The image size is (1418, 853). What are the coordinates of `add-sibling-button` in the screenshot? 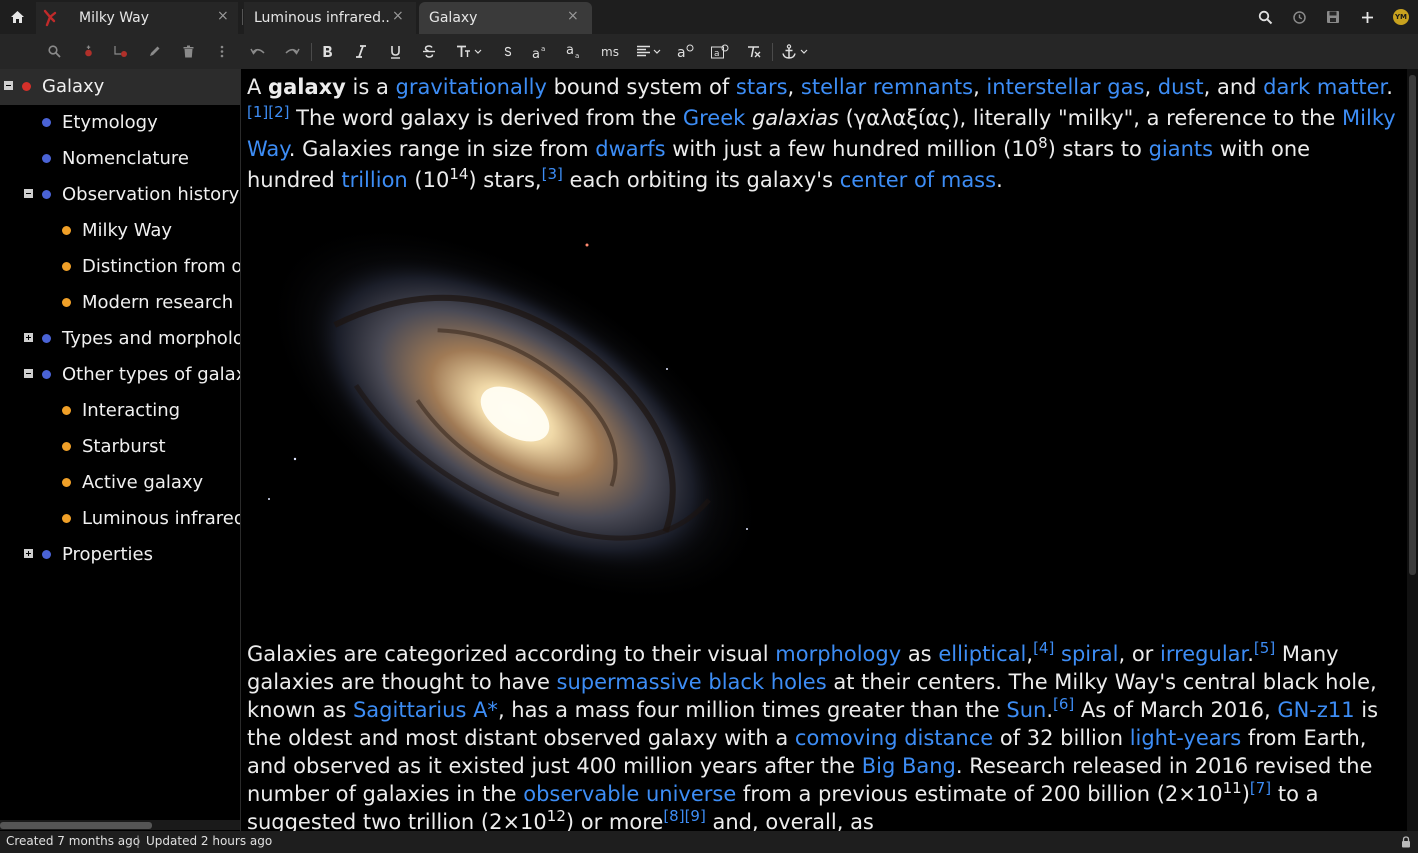 It's located at (88, 51).